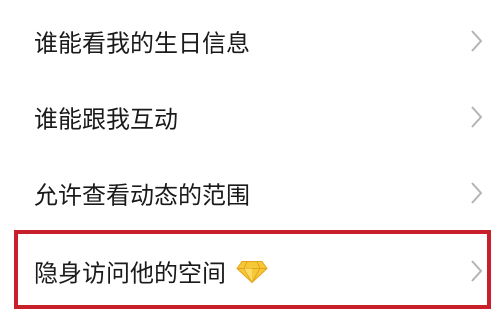 The width and height of the screenshot is (498, 316). Describe the element at coordinates (142, 43) in the screenshot. I see `setting-label: 谁能看我的生日信息` at that location.